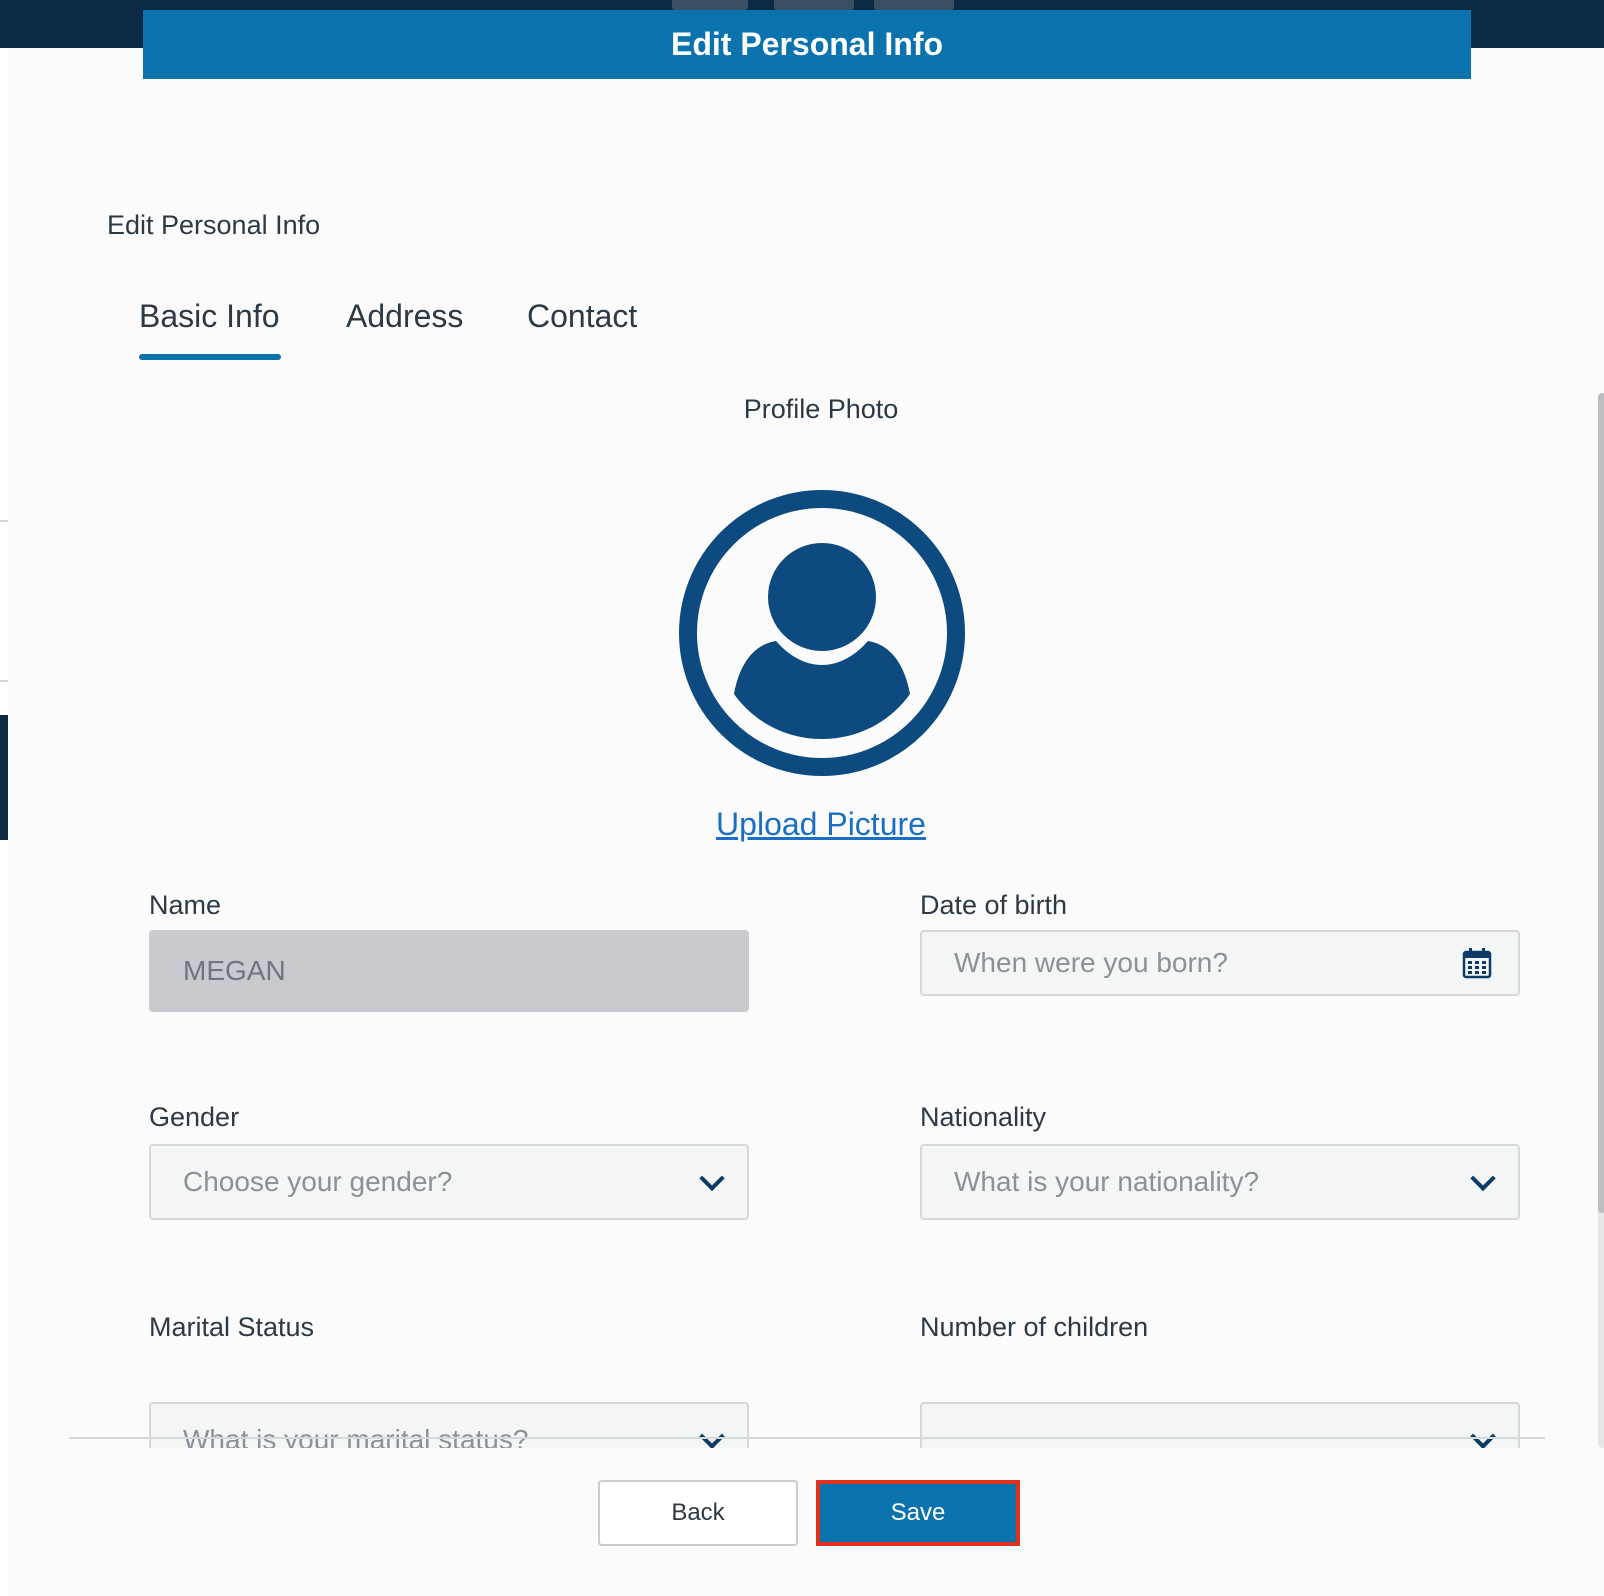 The height and width of the screenshot is (1596, 1604). Describe the element at coordinates (4, 777) in the screenshot. I see `background-panel-edge` at that location.